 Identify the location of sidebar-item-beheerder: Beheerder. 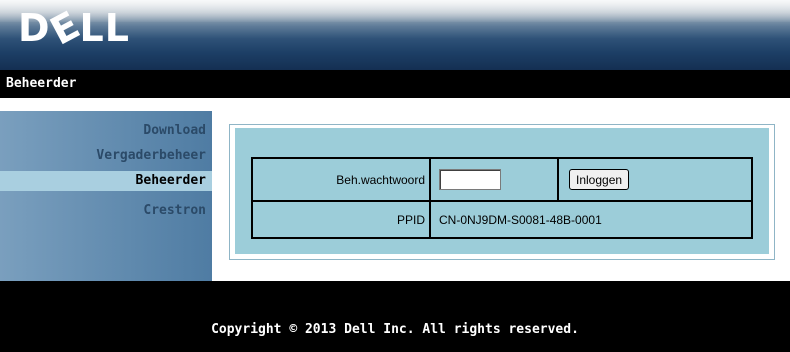
(106, 181).